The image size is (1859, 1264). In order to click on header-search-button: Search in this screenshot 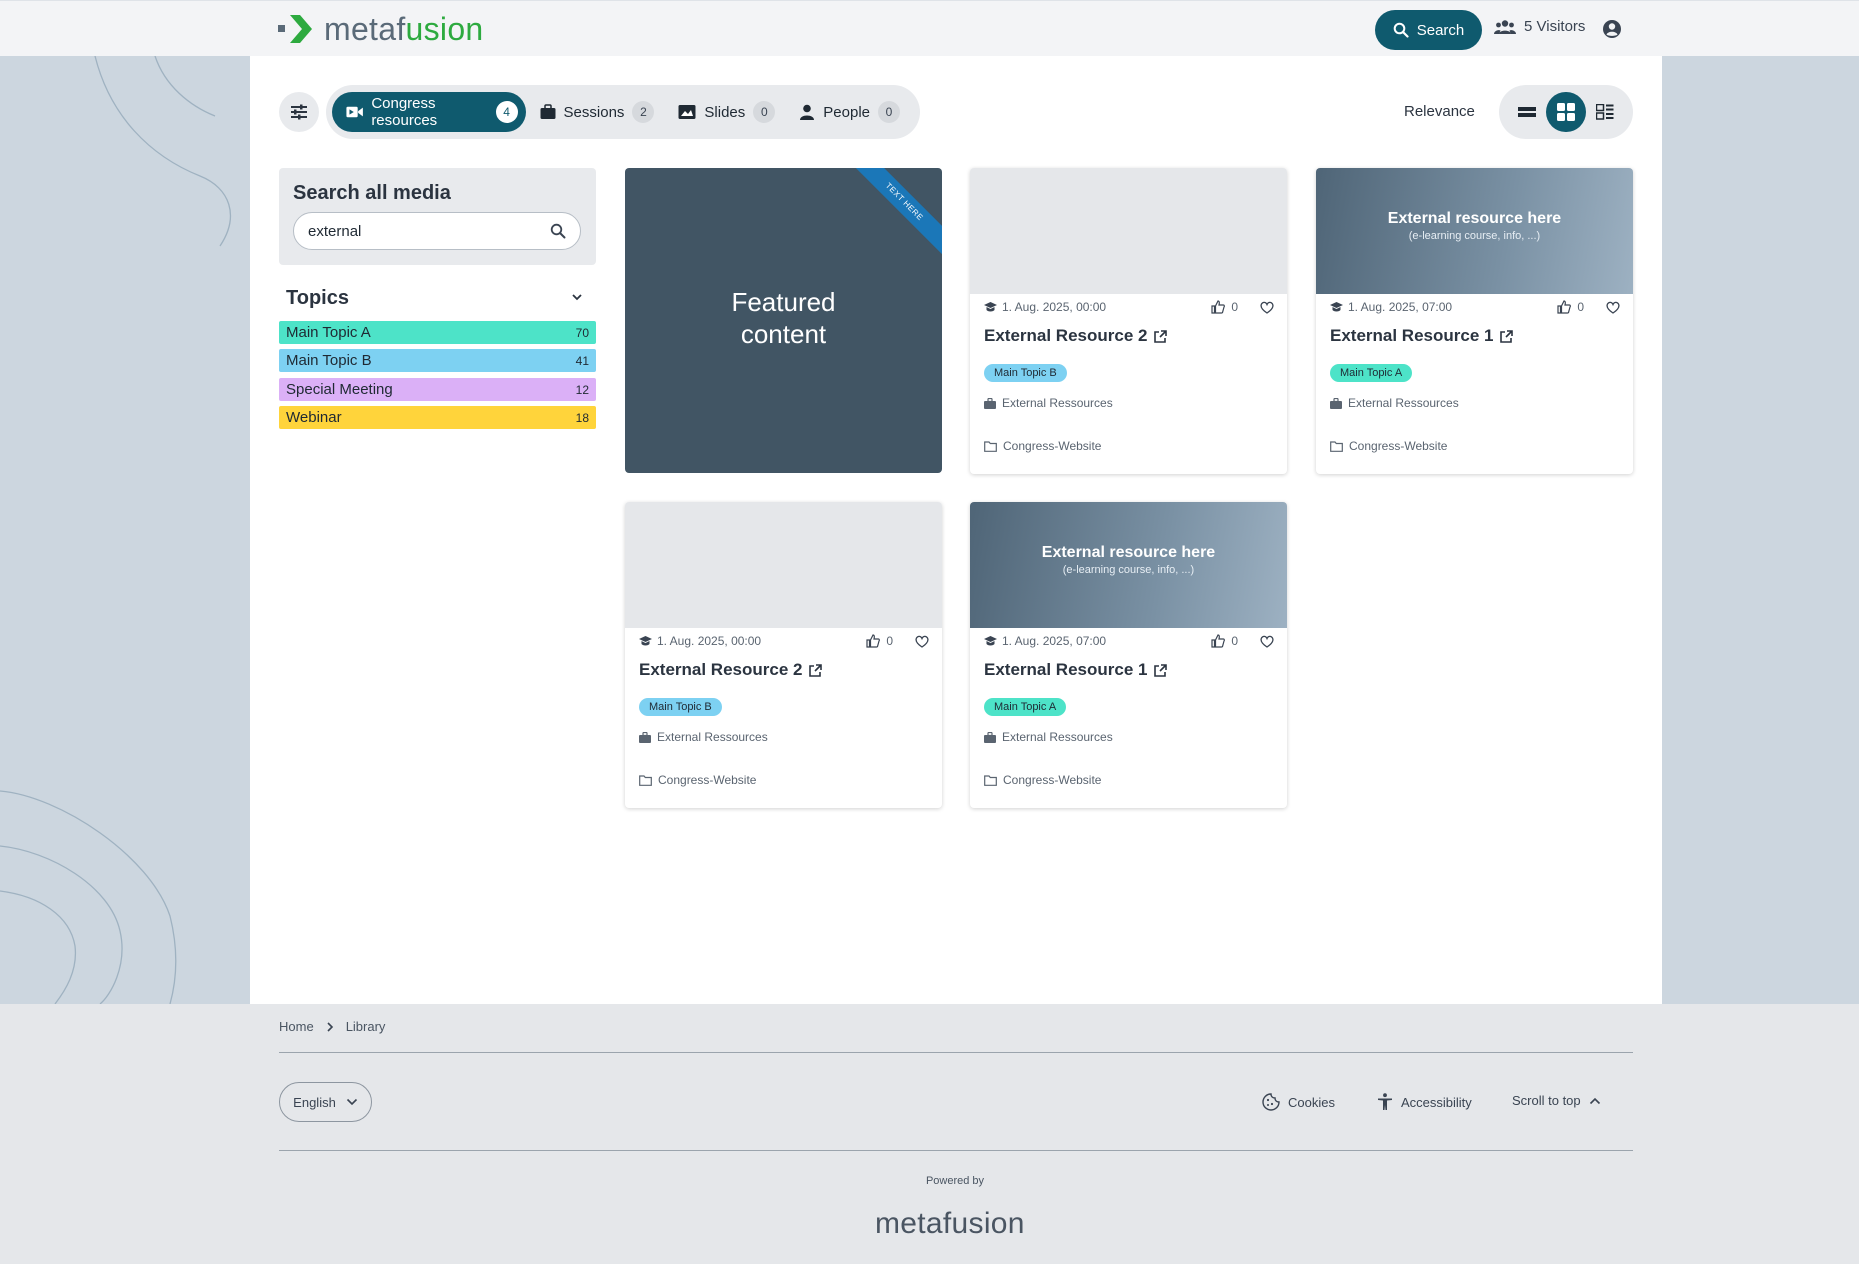, I will do `click(1428, 30)`.